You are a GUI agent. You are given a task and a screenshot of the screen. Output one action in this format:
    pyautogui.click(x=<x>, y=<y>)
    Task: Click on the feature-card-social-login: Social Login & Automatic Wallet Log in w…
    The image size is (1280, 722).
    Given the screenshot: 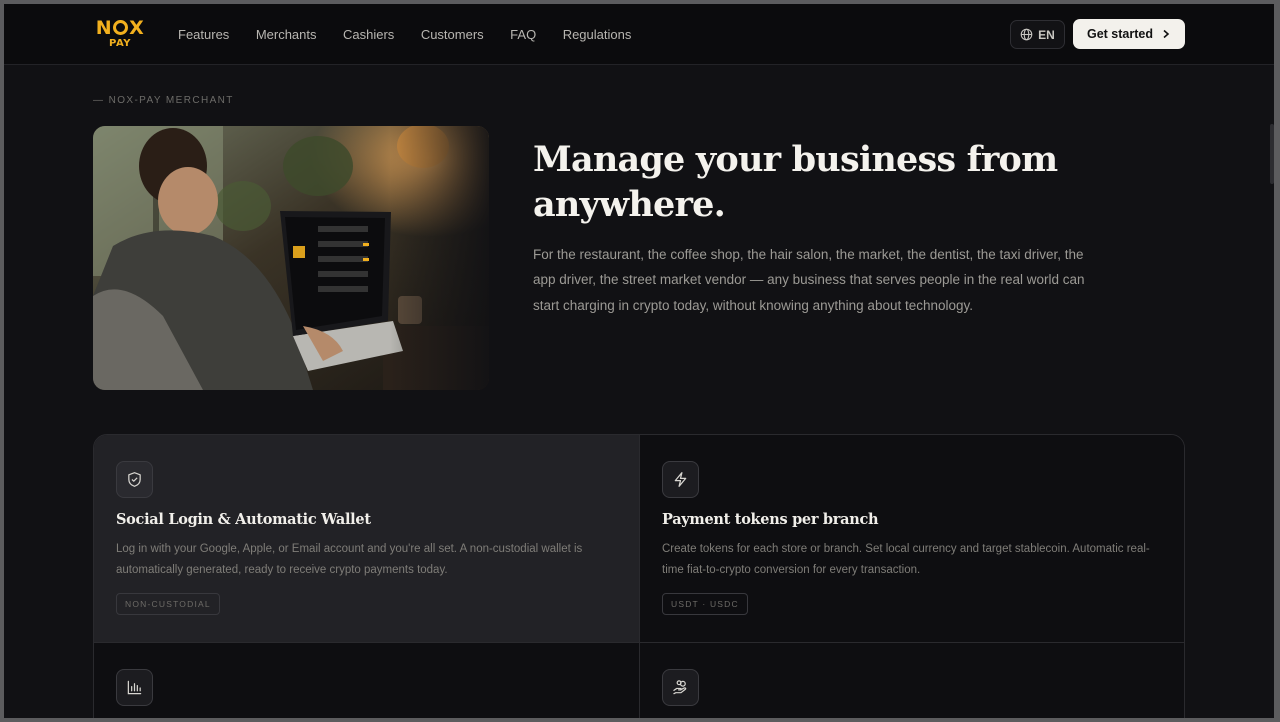 What is the action you would take?
    pyautogui.click(x=366, y=538)
    